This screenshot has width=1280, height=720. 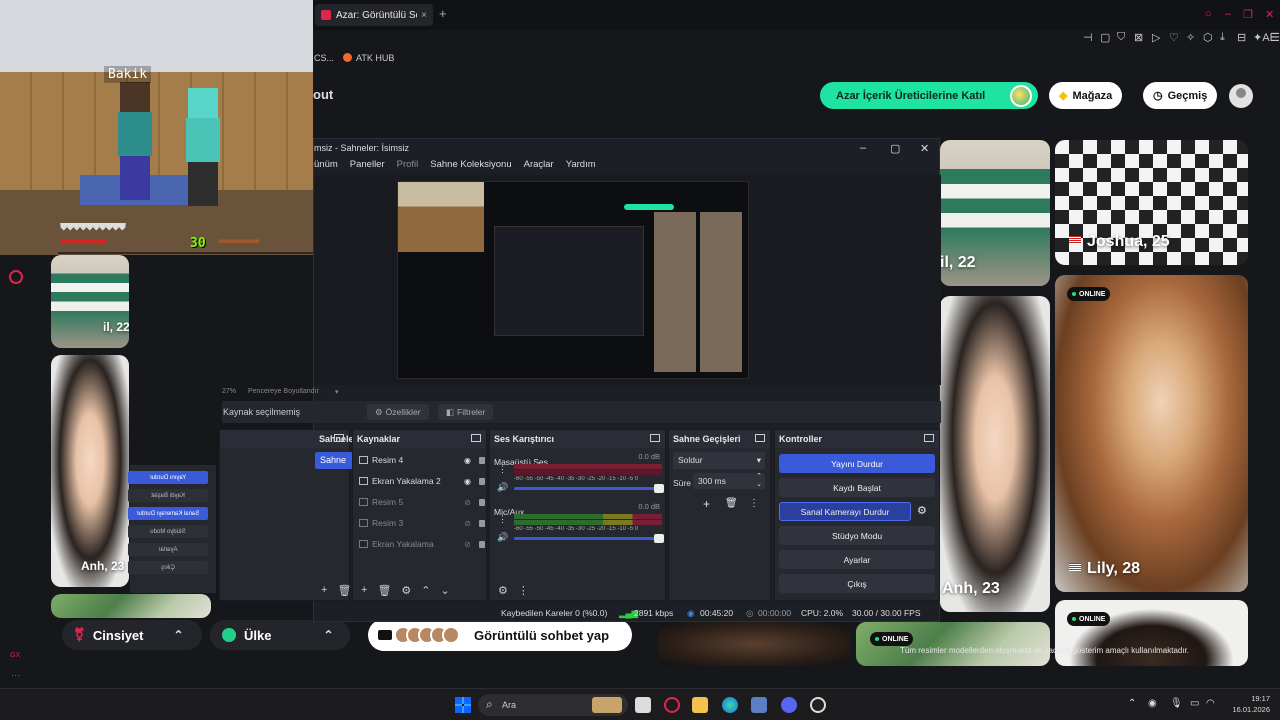 What do you see at coordinates (1275, 37) in the screenshot?
I see `menu-icon: ☰` at bounding box center [1275, 37].